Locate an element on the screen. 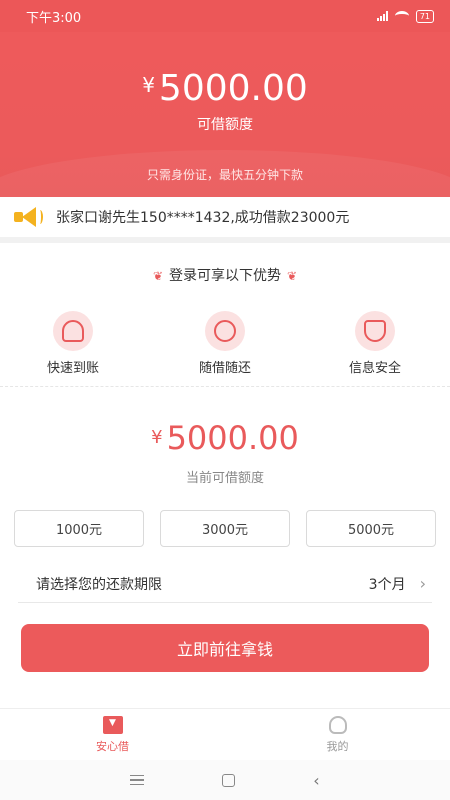  period-selection: 3个月 › is located at coordinates (400, 584).